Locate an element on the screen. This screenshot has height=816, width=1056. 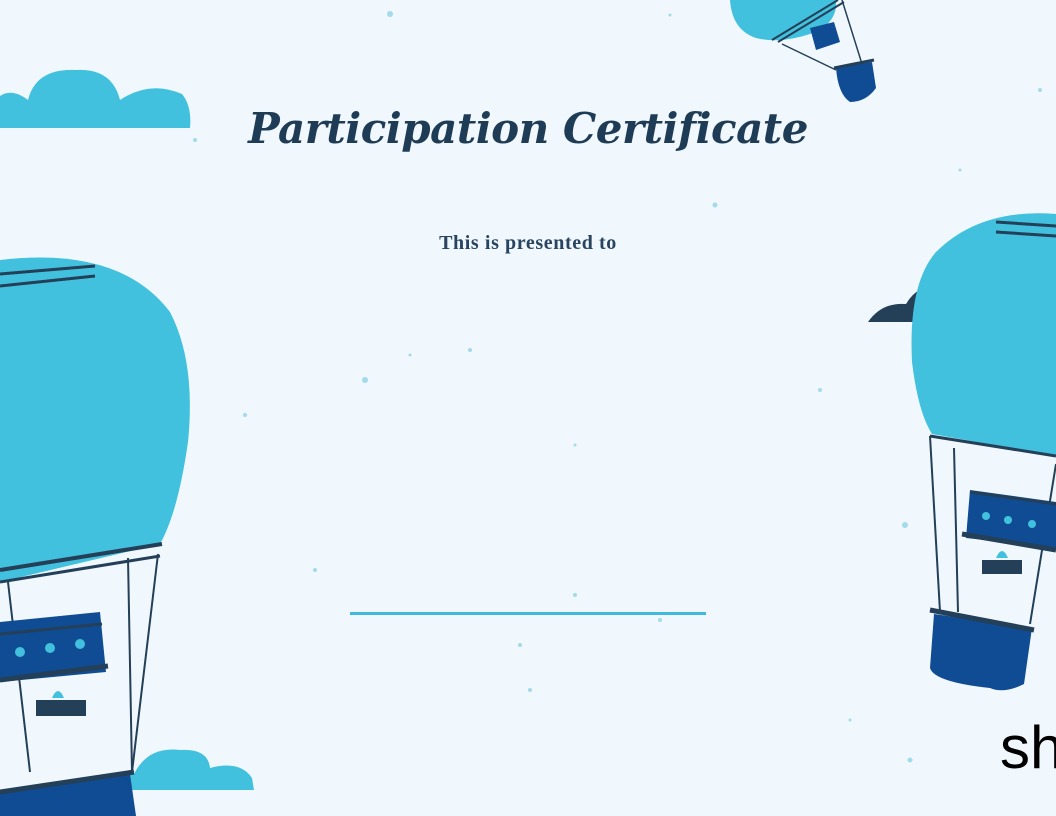
certificate-title: Participation Certificate is located at coordinates (528, 128).